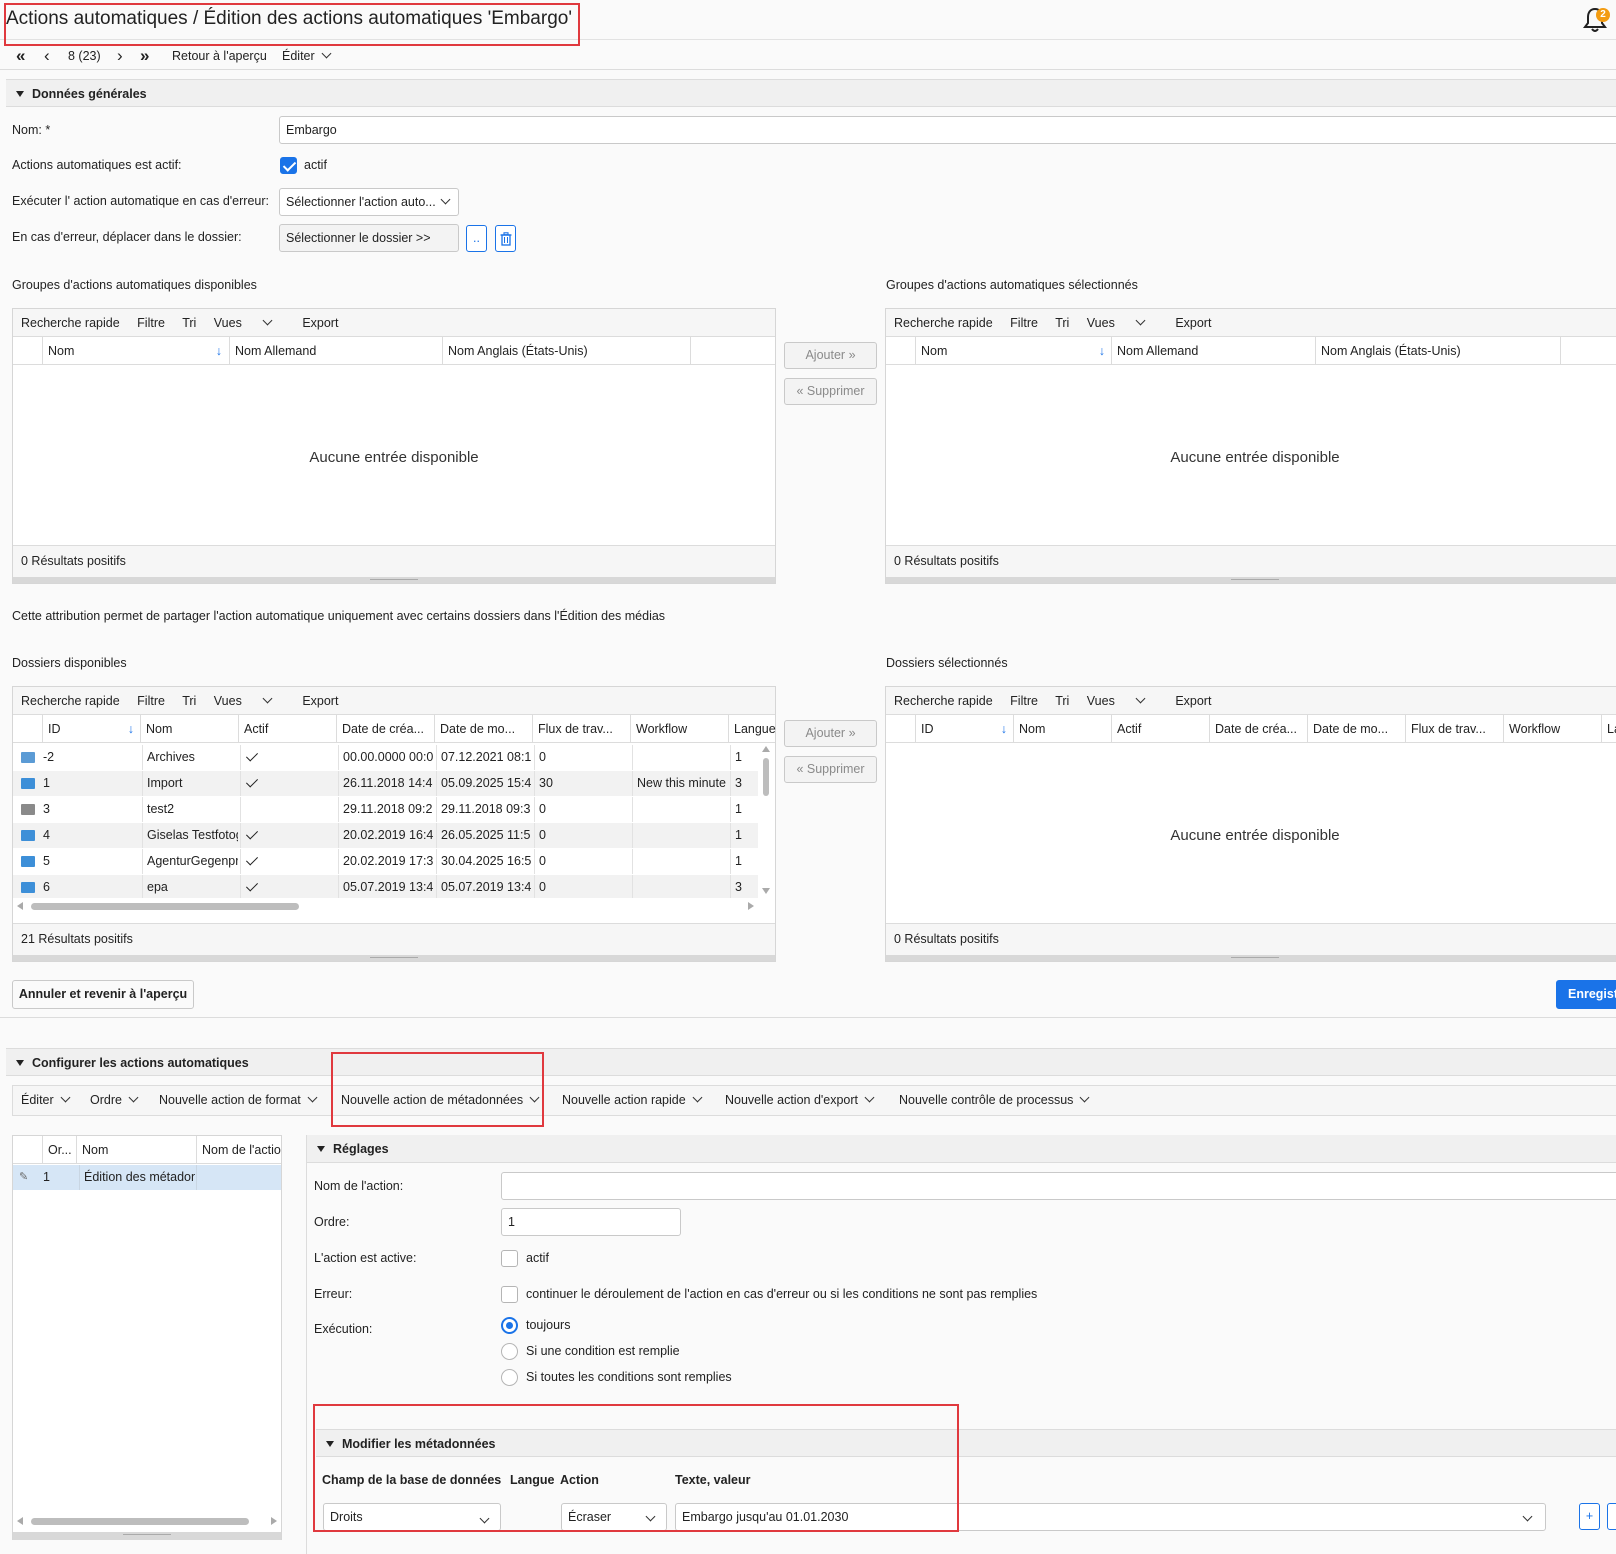  Describe the element at coordinates (1213, 351) in the screenshot. I see `column-header-german: Nom Allemand` at that location.